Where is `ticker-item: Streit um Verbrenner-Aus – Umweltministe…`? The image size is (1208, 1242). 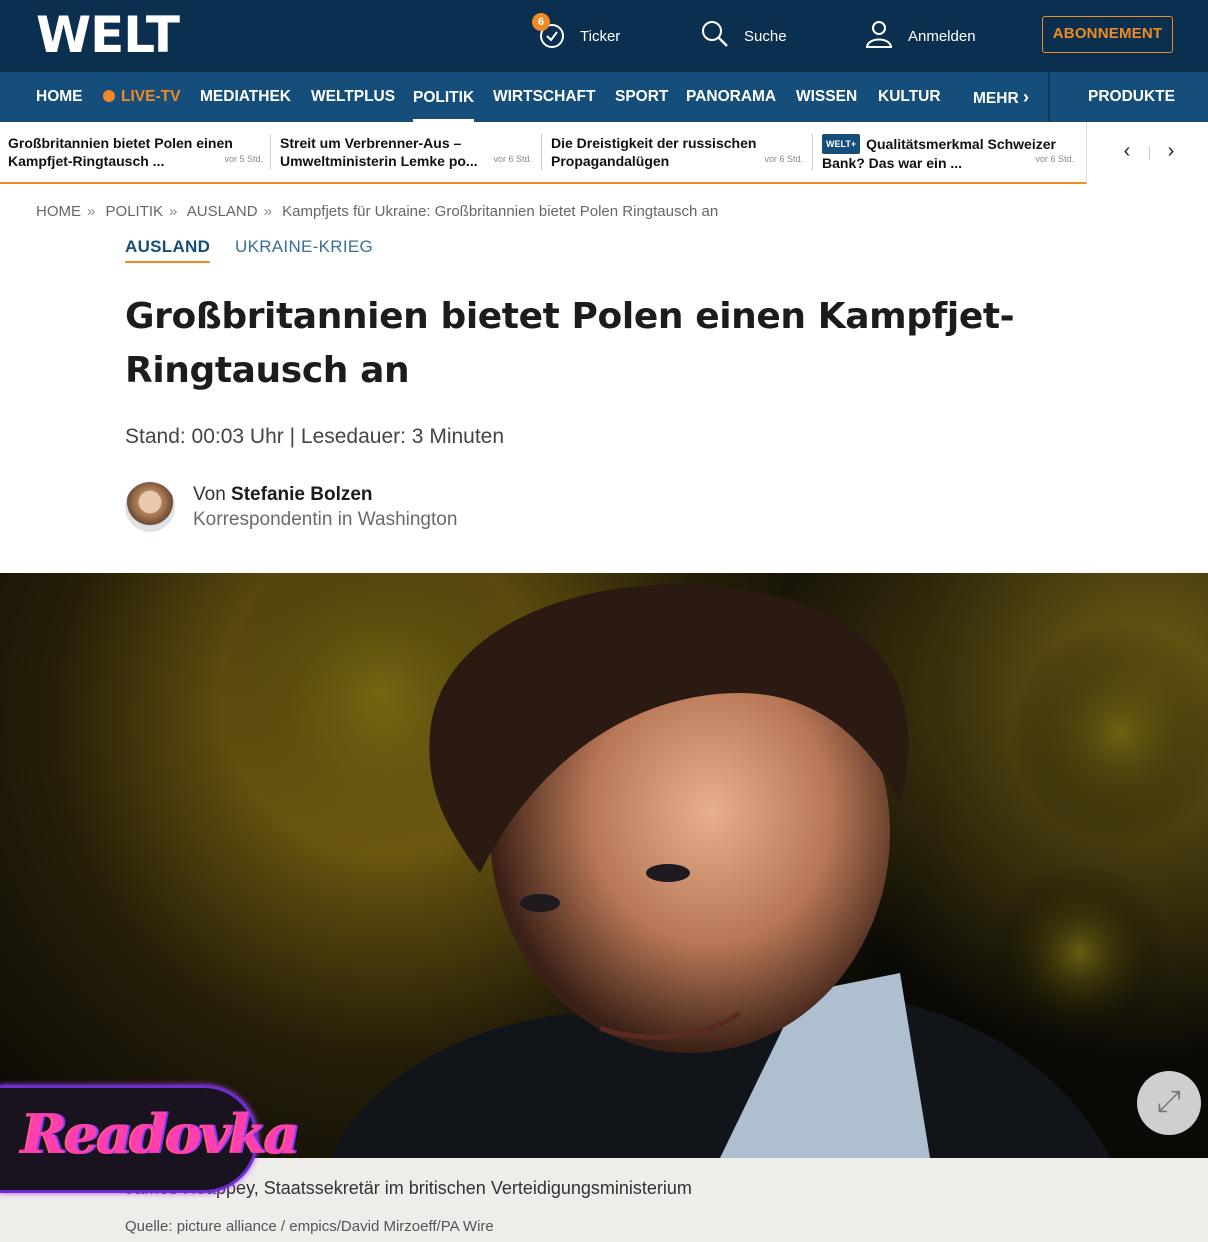
ticker-item: Streit um Verbrenner-Aus – Umweltministe… is located at coordinates (406, 154).